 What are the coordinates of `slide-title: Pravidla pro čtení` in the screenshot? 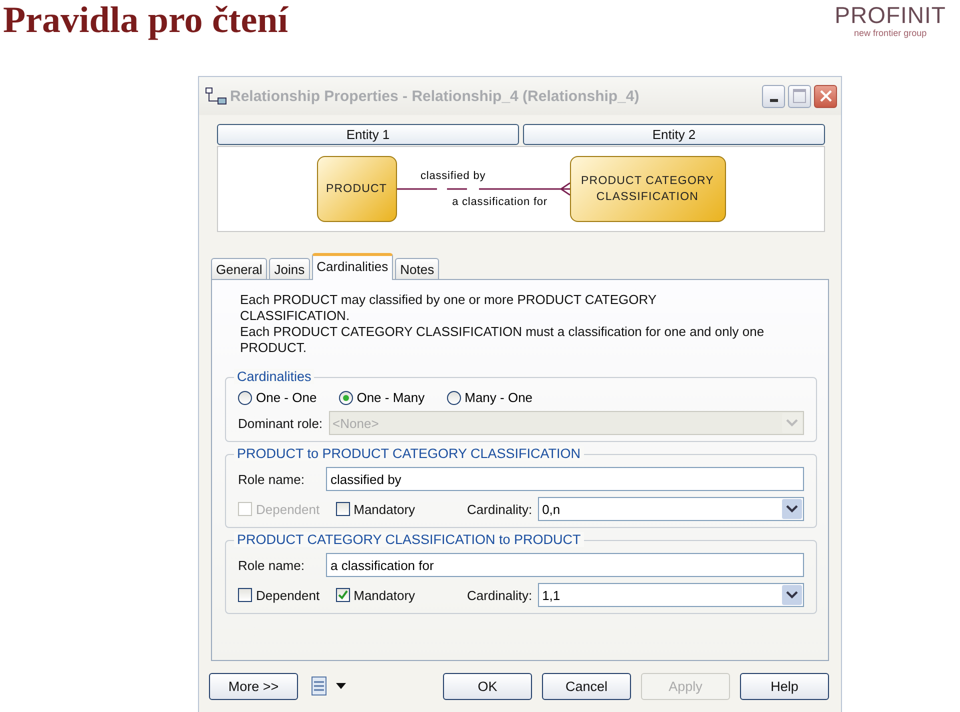 It's located at (145, 21).